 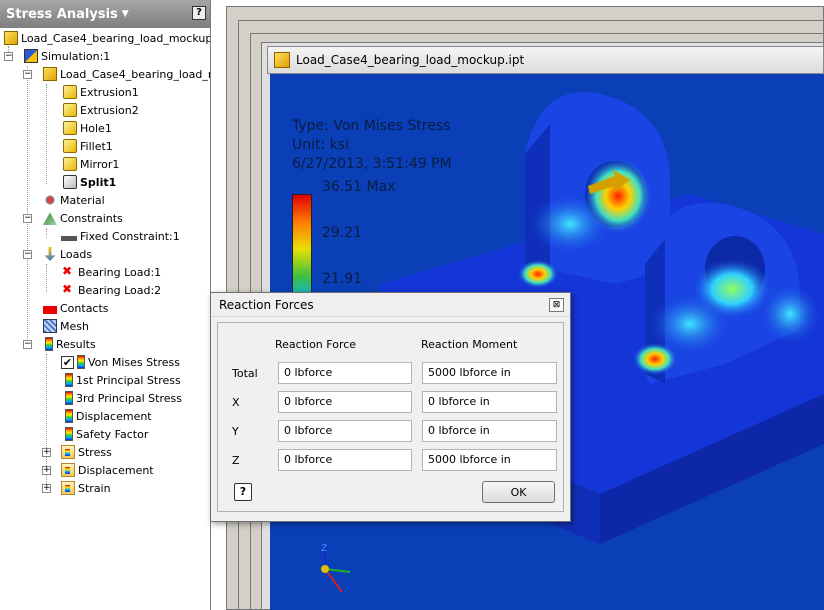 What do you see at coordinates (84, 308) in the screenshot?
I see `tree-item-label: Contacts` at bounding box center [84, 308].